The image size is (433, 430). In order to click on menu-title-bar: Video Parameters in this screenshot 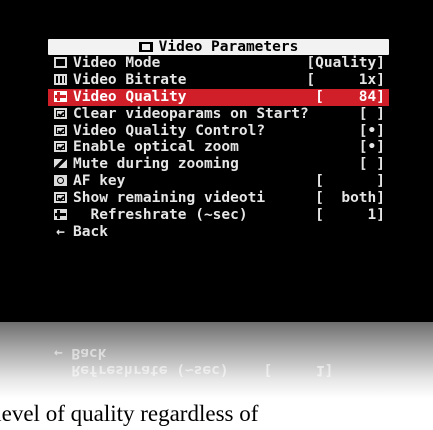, I will do `click(218, 47)`.